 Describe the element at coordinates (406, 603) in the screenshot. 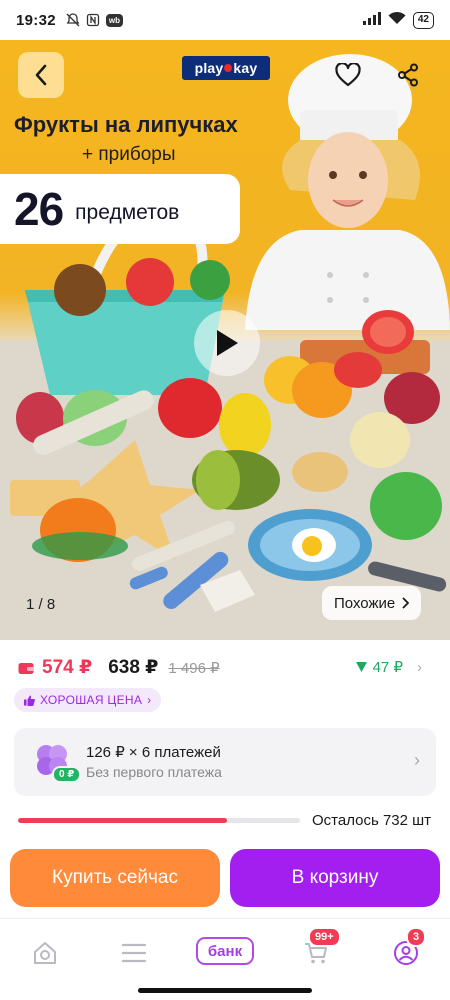

I see `chevron-right-icon` at that location.